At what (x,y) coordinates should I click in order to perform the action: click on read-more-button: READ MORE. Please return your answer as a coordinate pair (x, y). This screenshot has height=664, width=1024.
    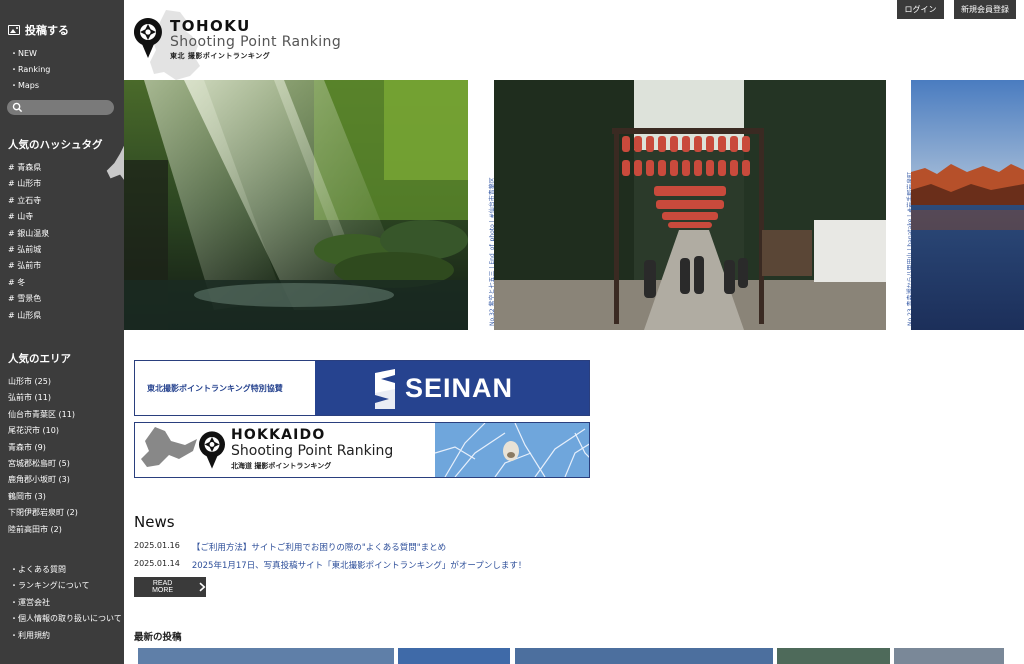
    Looking at the image, I should click on (170, 587).